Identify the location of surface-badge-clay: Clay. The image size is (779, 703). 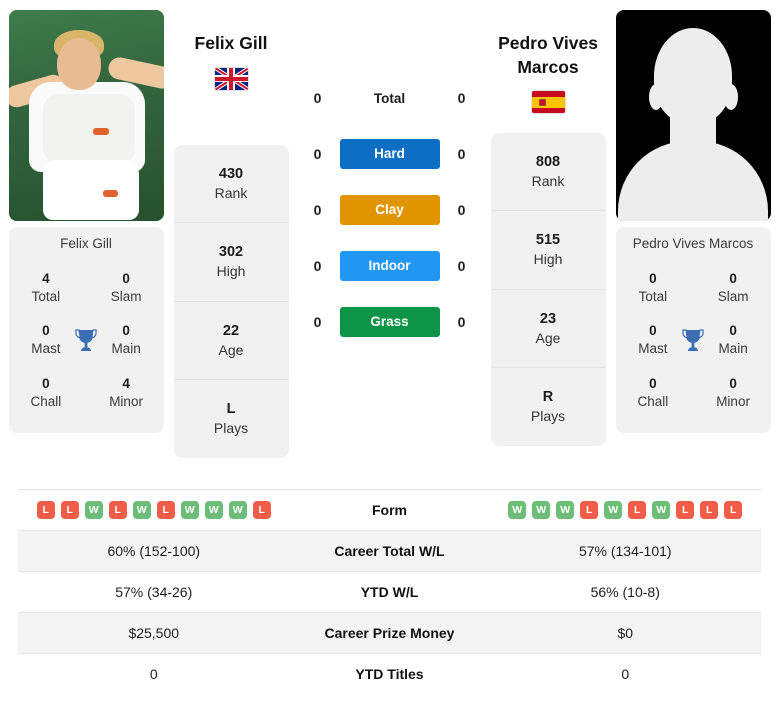
(389, 210).